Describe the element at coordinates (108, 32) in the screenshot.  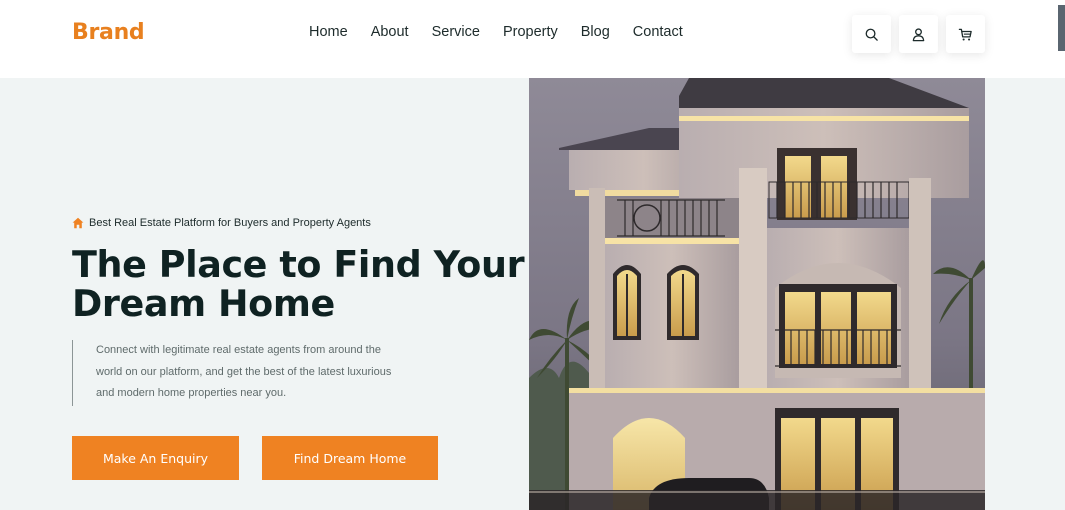
I see `brand-logo: Brand` at that location.